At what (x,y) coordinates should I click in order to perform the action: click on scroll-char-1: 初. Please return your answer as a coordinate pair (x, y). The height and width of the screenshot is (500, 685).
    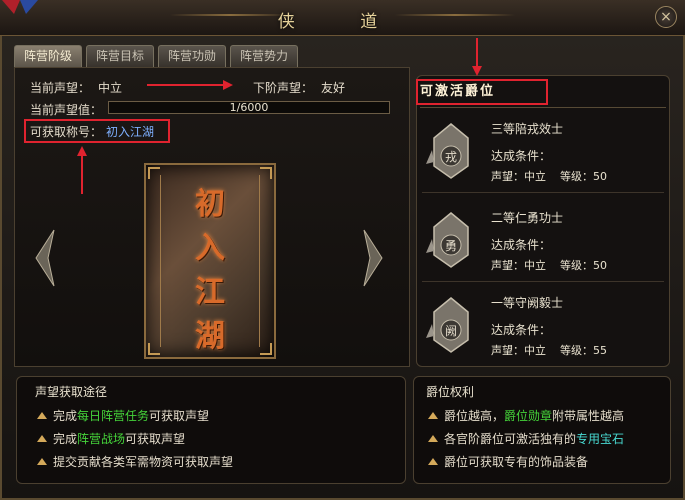
    Looking at the image, I should click on (210, 204).